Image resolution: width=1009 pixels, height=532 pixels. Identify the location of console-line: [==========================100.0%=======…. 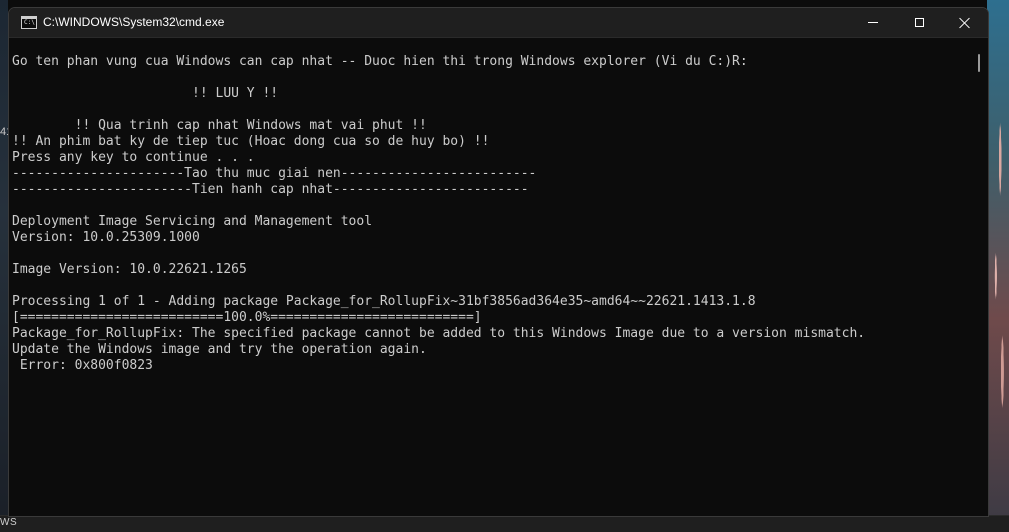
(247, 317).